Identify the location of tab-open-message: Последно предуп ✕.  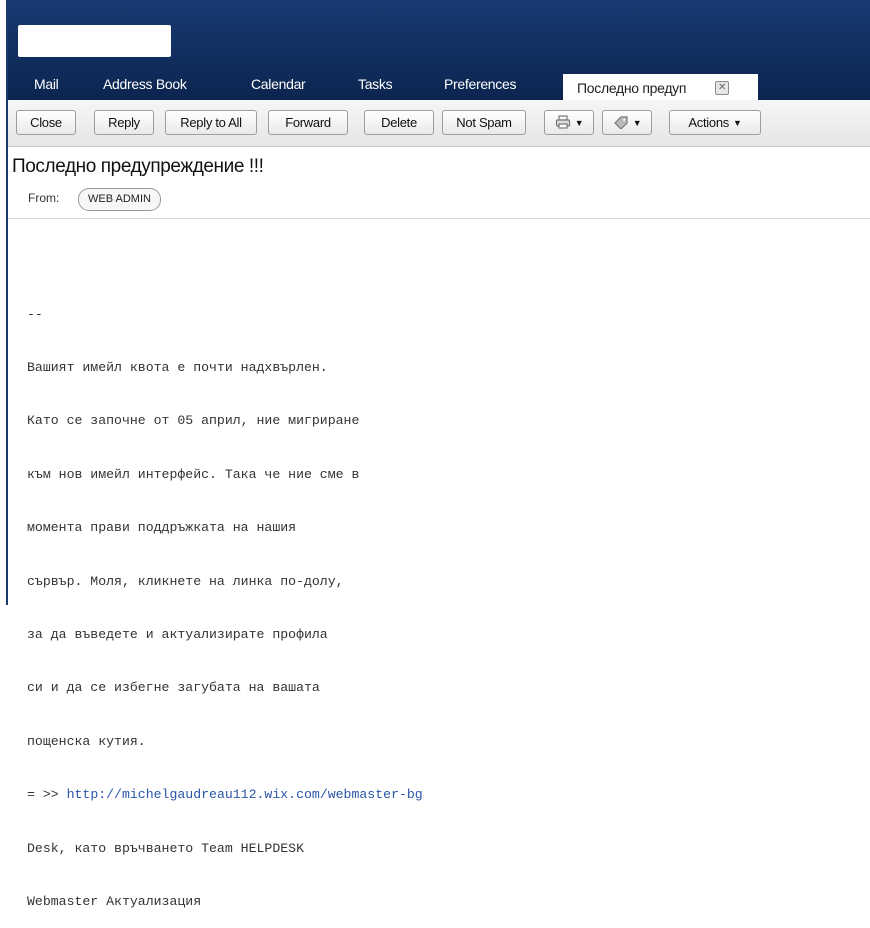
(660, 87).